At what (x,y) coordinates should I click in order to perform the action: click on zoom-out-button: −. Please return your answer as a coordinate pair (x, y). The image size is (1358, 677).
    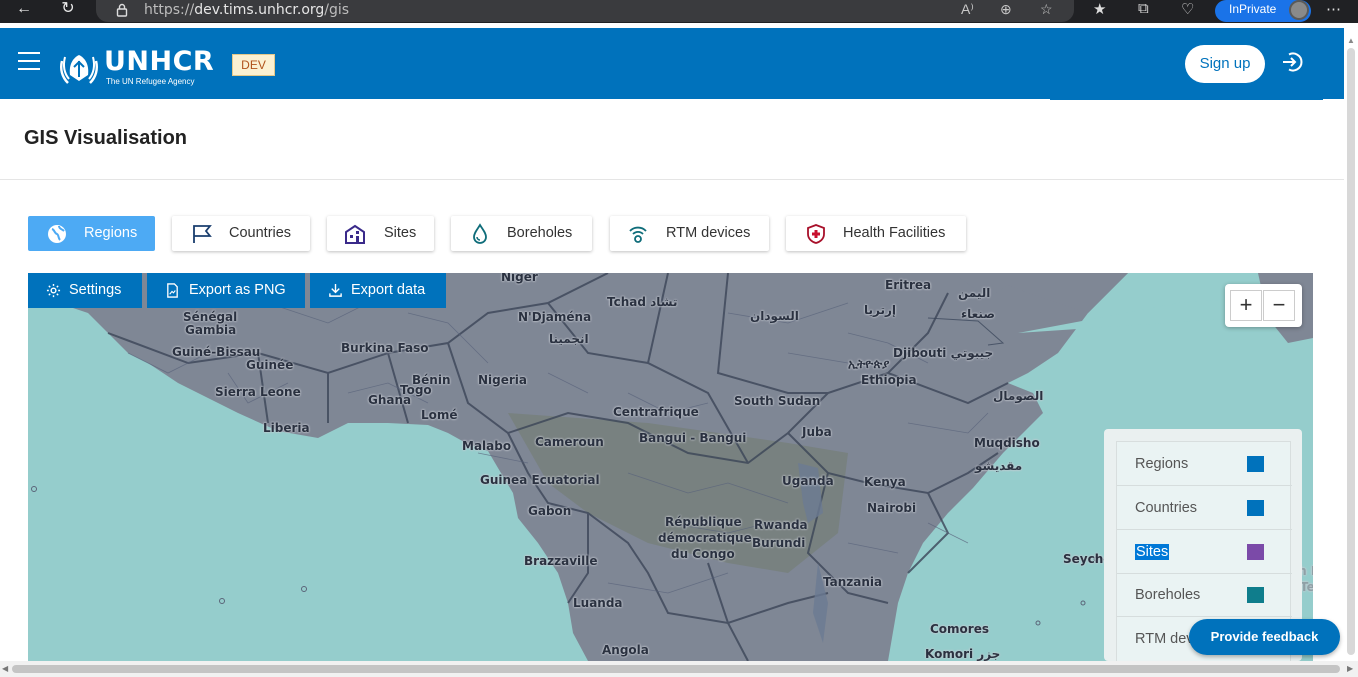
    Looking at the image, I should click on (1279, 305).